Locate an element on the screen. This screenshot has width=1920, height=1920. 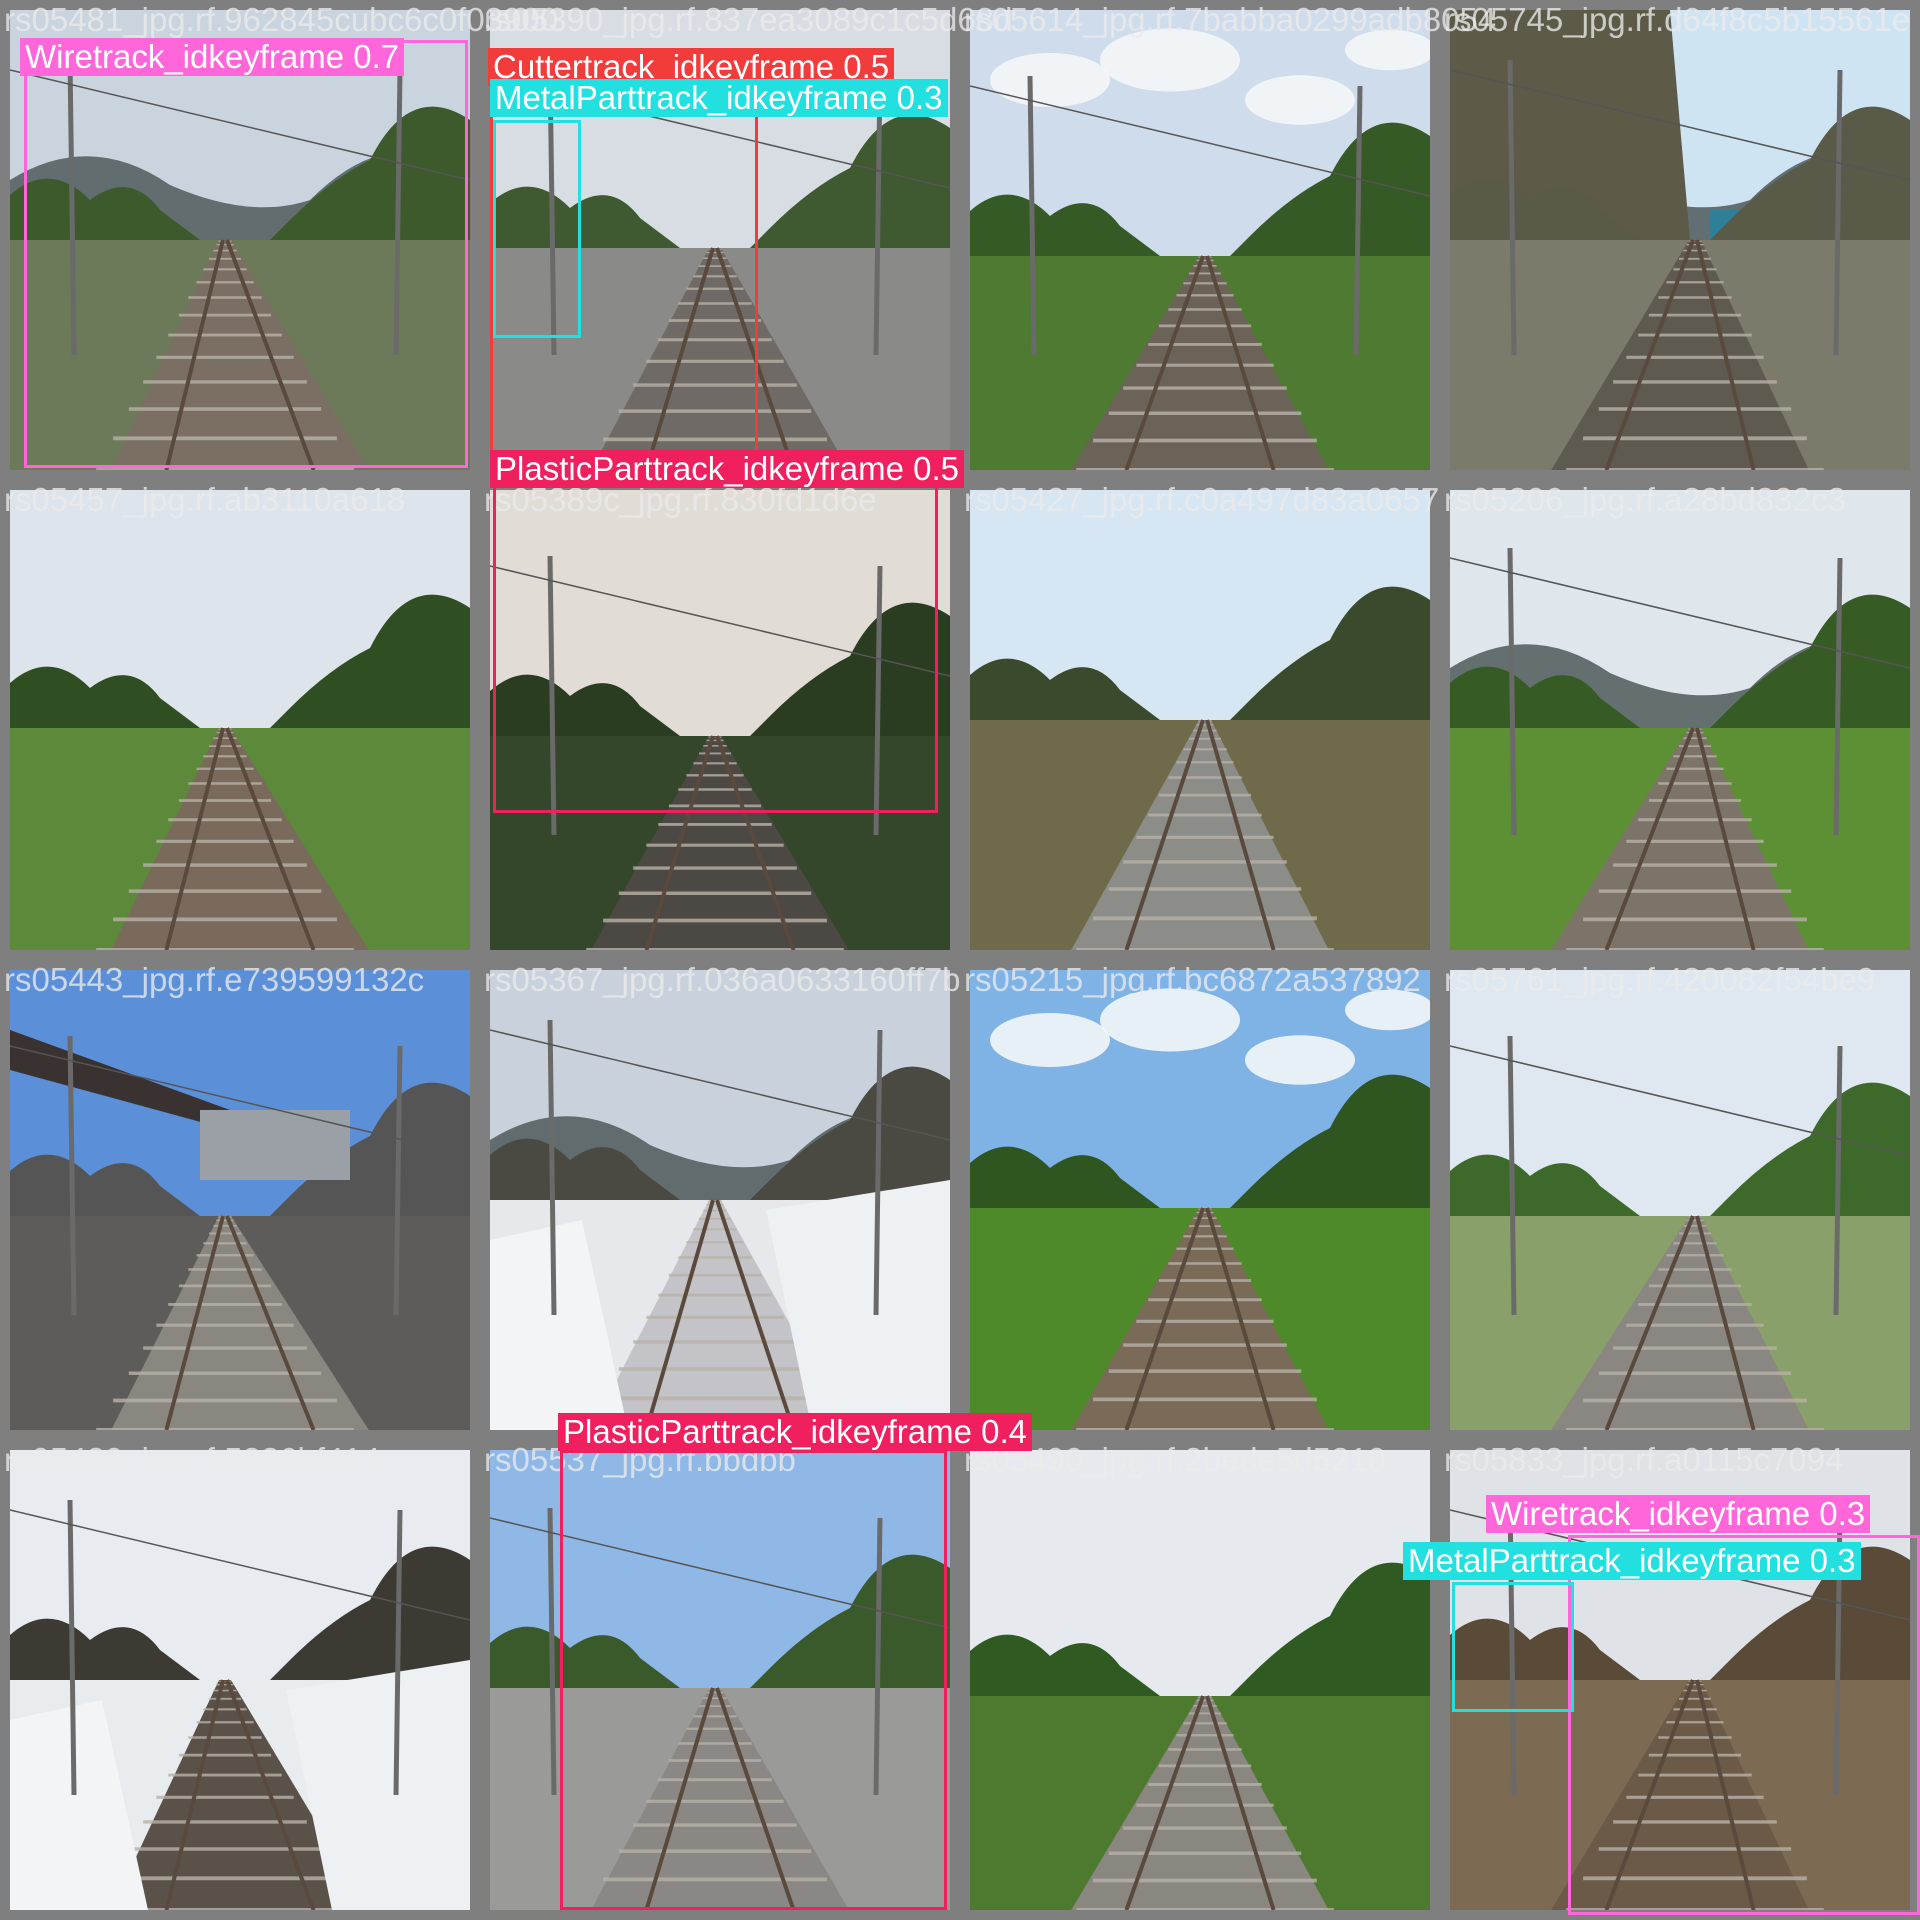
tile-filename: rs05761_jpg.rf.420082f54be9 is located at coordinates (1660, 979).